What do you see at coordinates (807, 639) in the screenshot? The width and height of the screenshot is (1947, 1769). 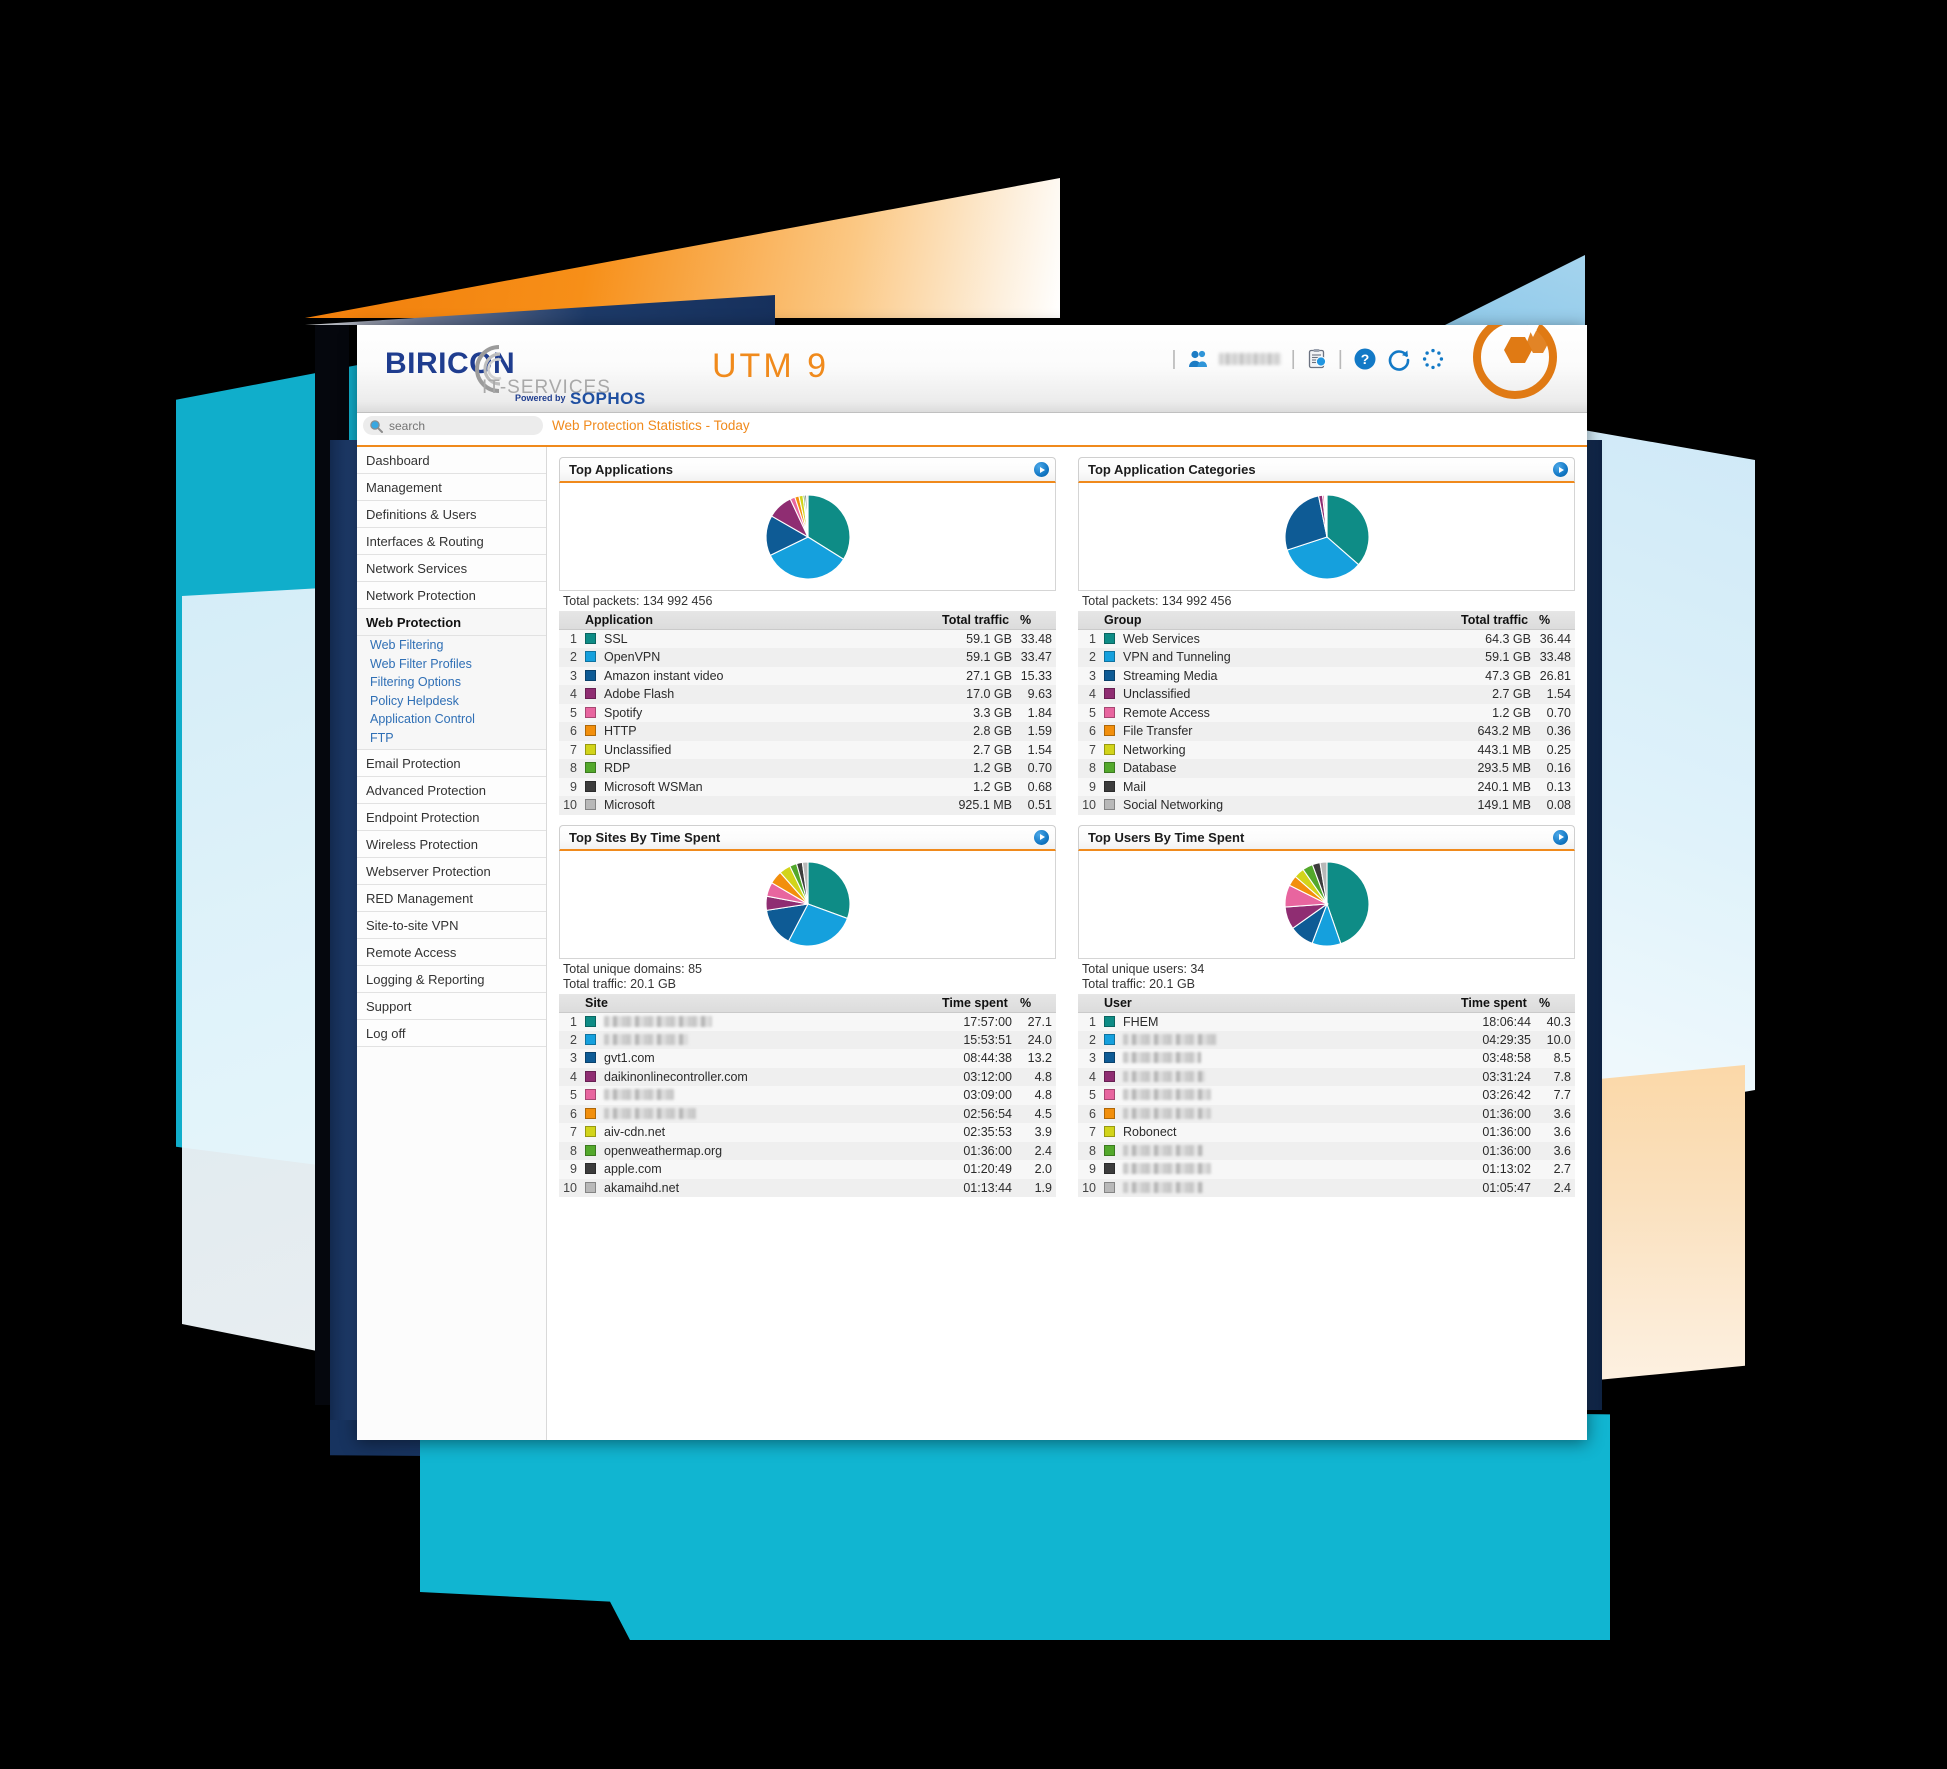 I see `table-row: 1 SSL 59.1 GB 33.48` at bounding box center [807, 639].